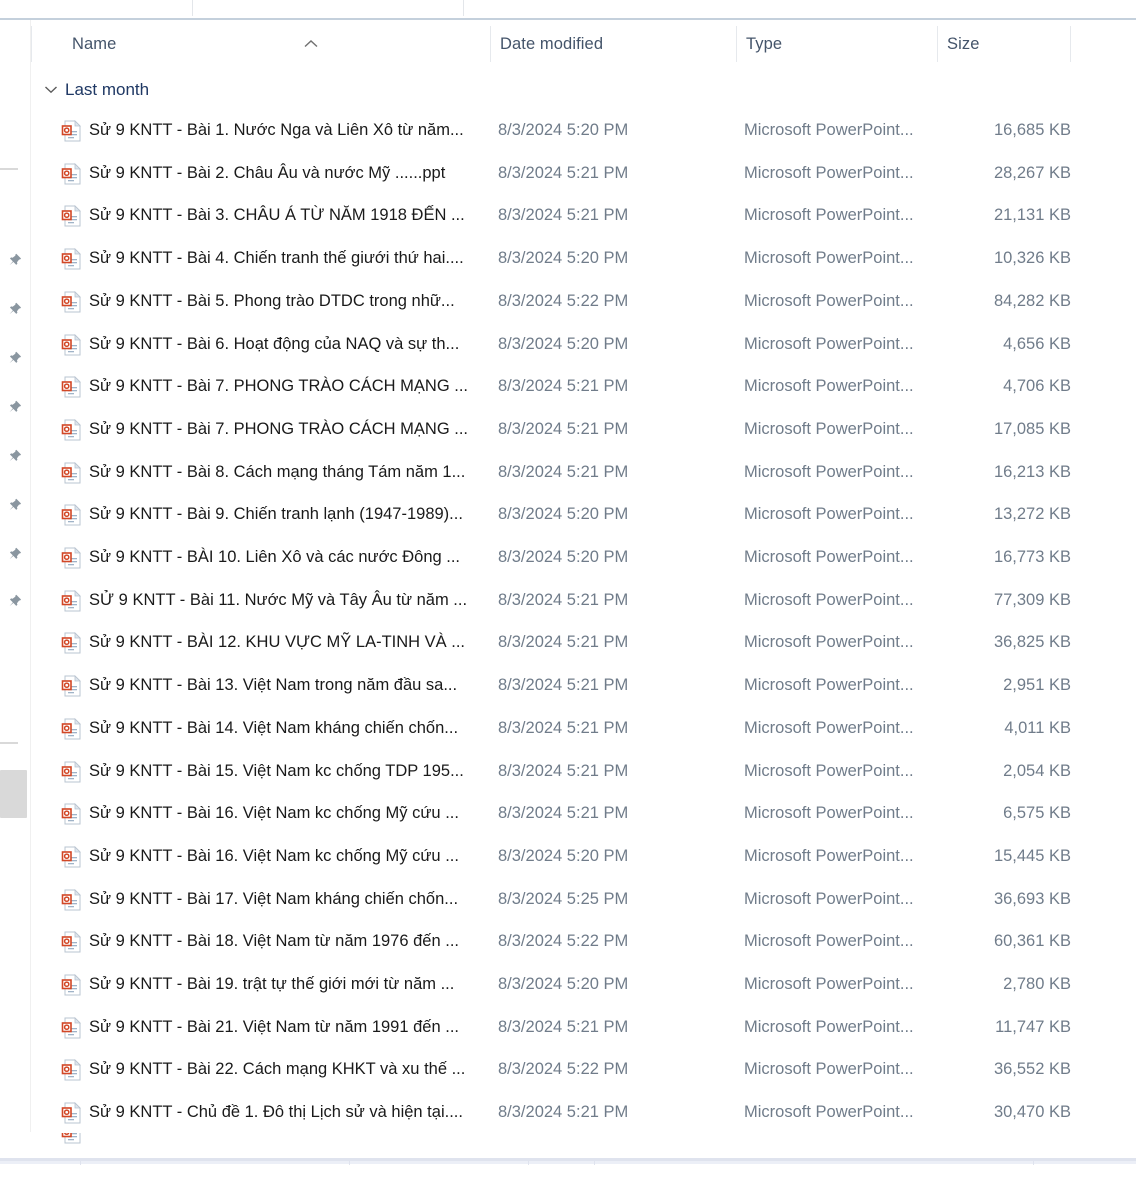  I want to click on group-header-last-month: Last month, so click(583, 90).